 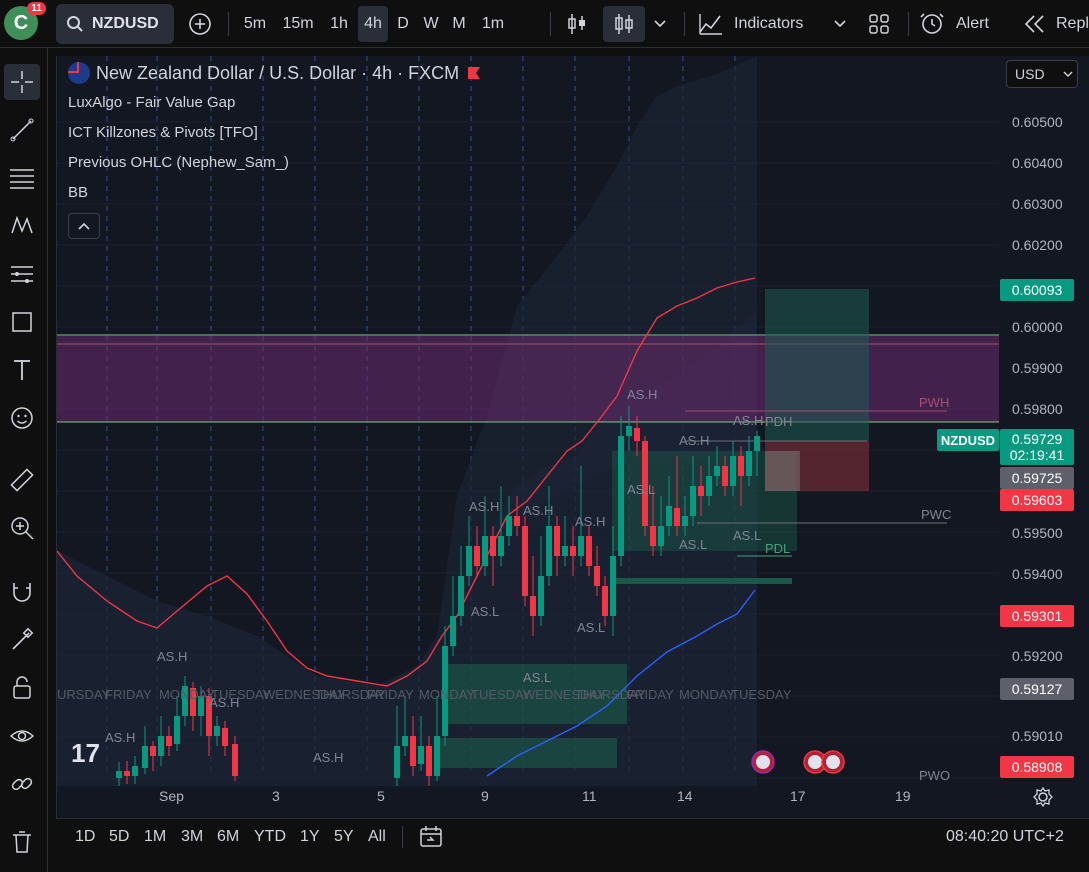 I want to click on economic-events, so click(x=798, y=762).